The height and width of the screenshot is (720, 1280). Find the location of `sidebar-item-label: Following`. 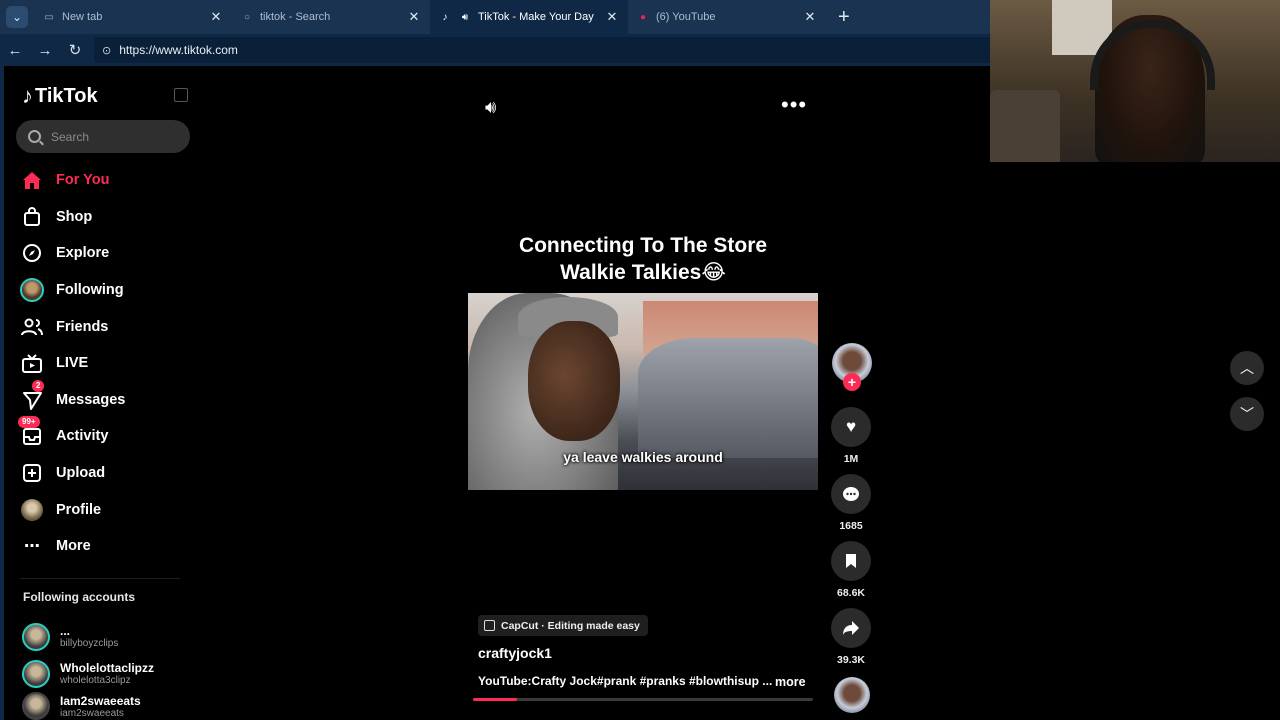

sidebar-item-label: Following is located at coordinates (90, 290).